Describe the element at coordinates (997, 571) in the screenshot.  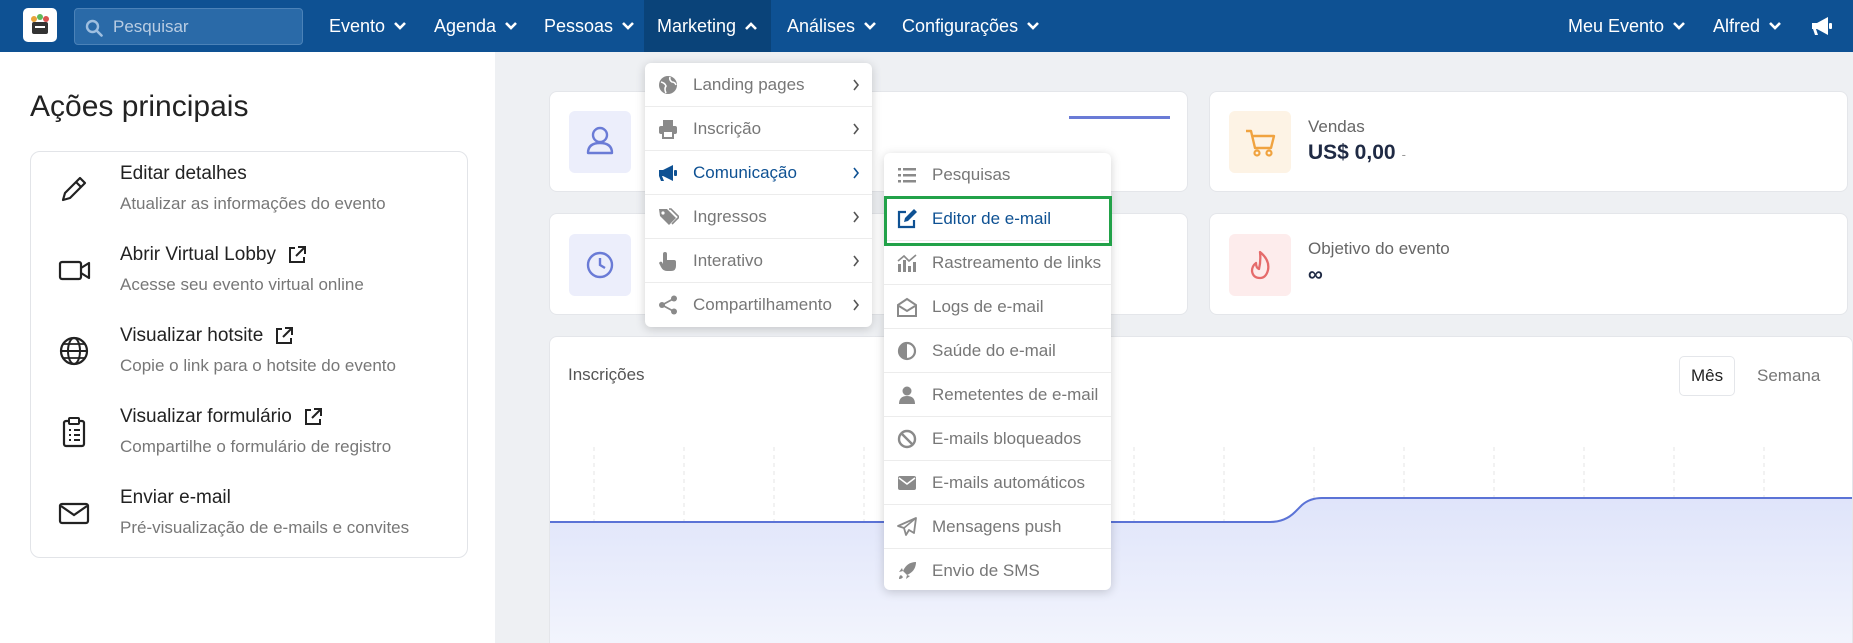
I see `submenu-item-envio-de-sms: Envio de SMS` at that location.